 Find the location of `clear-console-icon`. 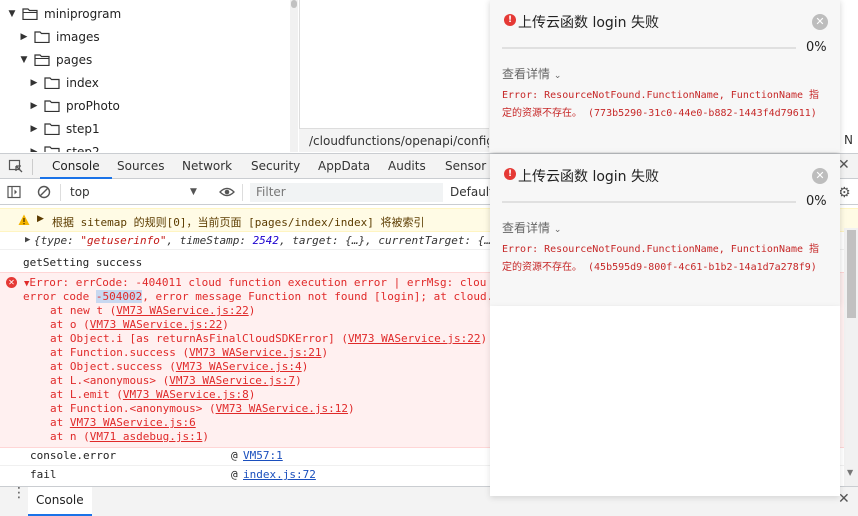

clear-console-icon is located at coordinates (44, 193).